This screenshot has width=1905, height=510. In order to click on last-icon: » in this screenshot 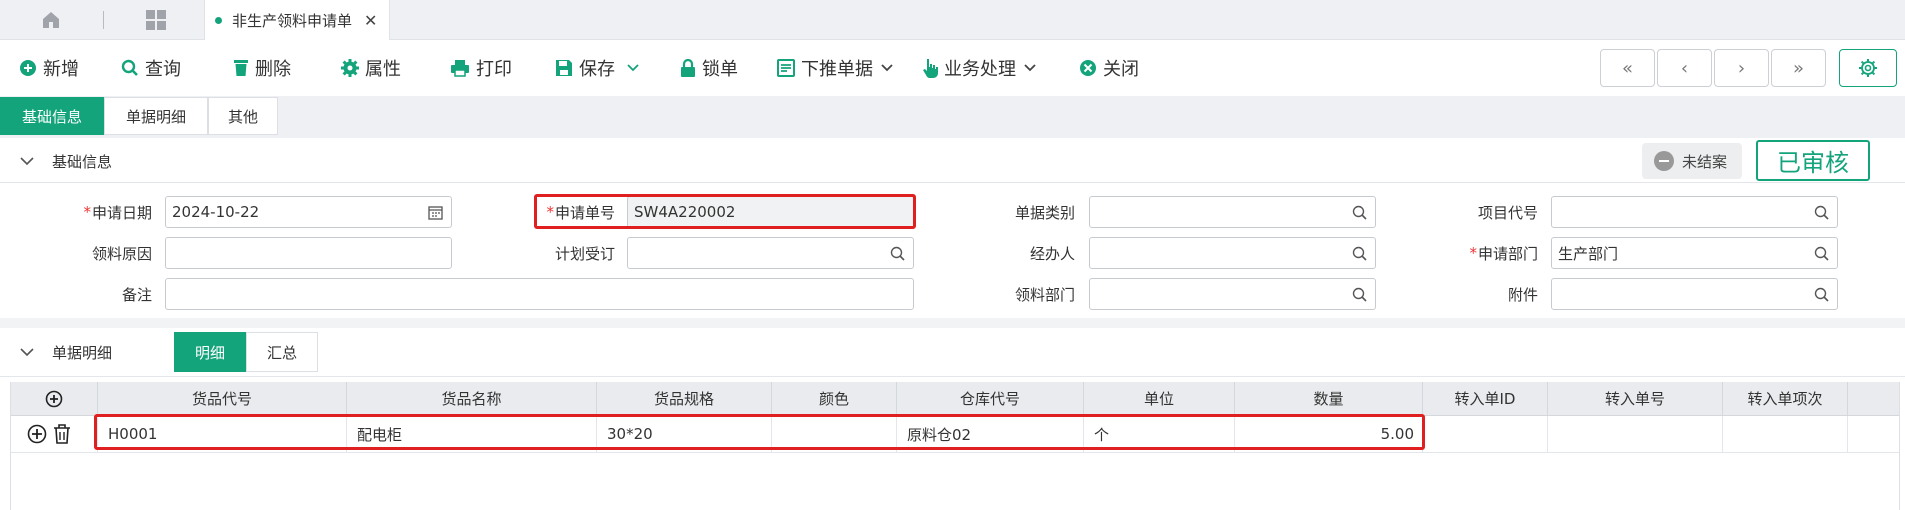, I will do `click(1798, 68)`.